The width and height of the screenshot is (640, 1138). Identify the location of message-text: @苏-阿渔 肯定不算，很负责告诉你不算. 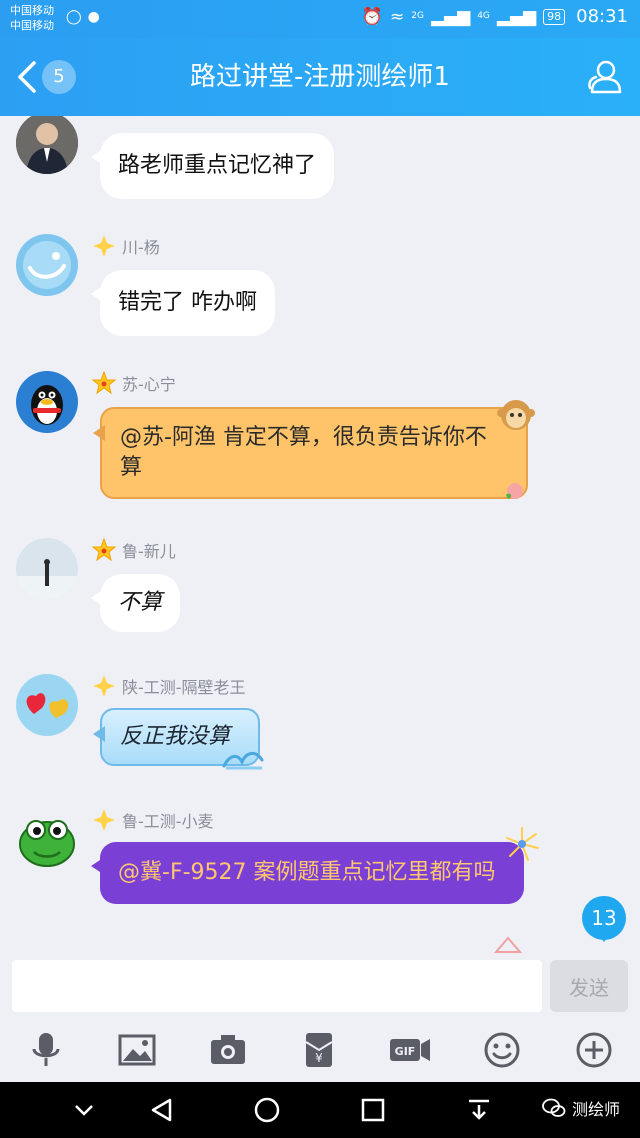
(303, 452).